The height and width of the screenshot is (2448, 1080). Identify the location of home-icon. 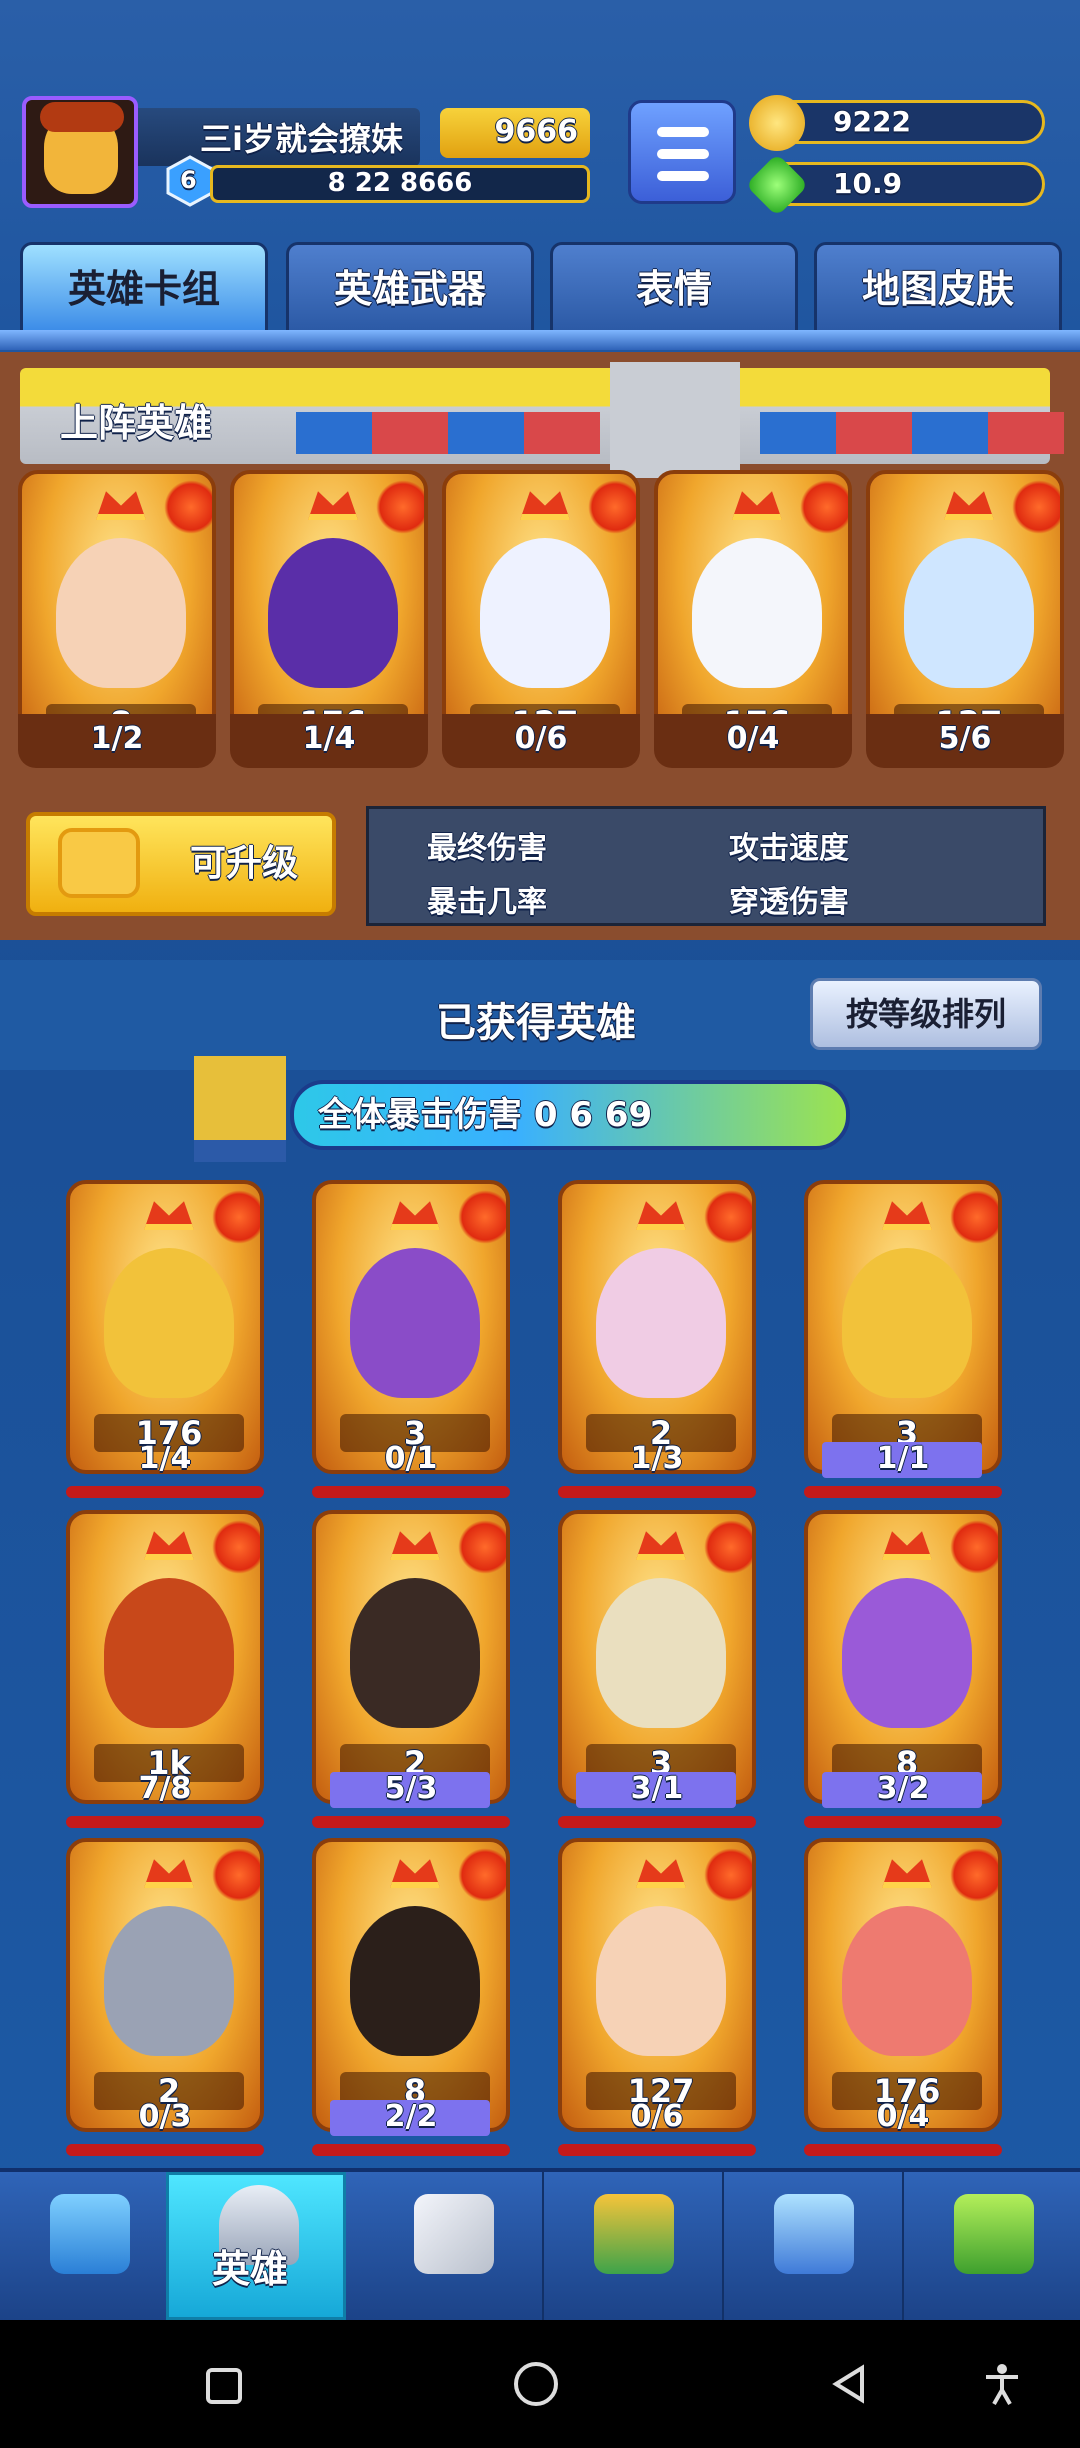
(536, 2384).